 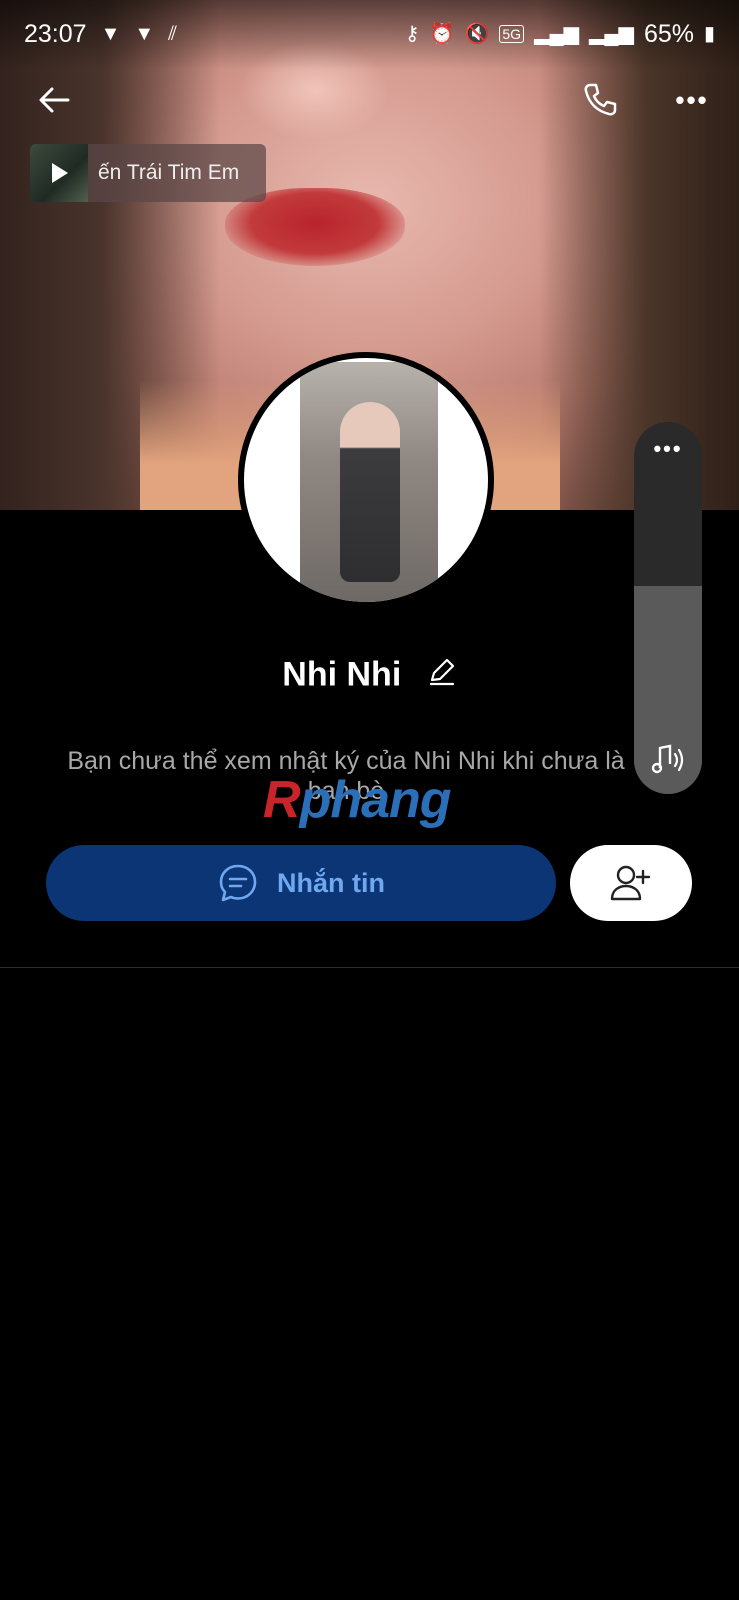 I want to click on sound-on-icon, so click(x=668, y=760).